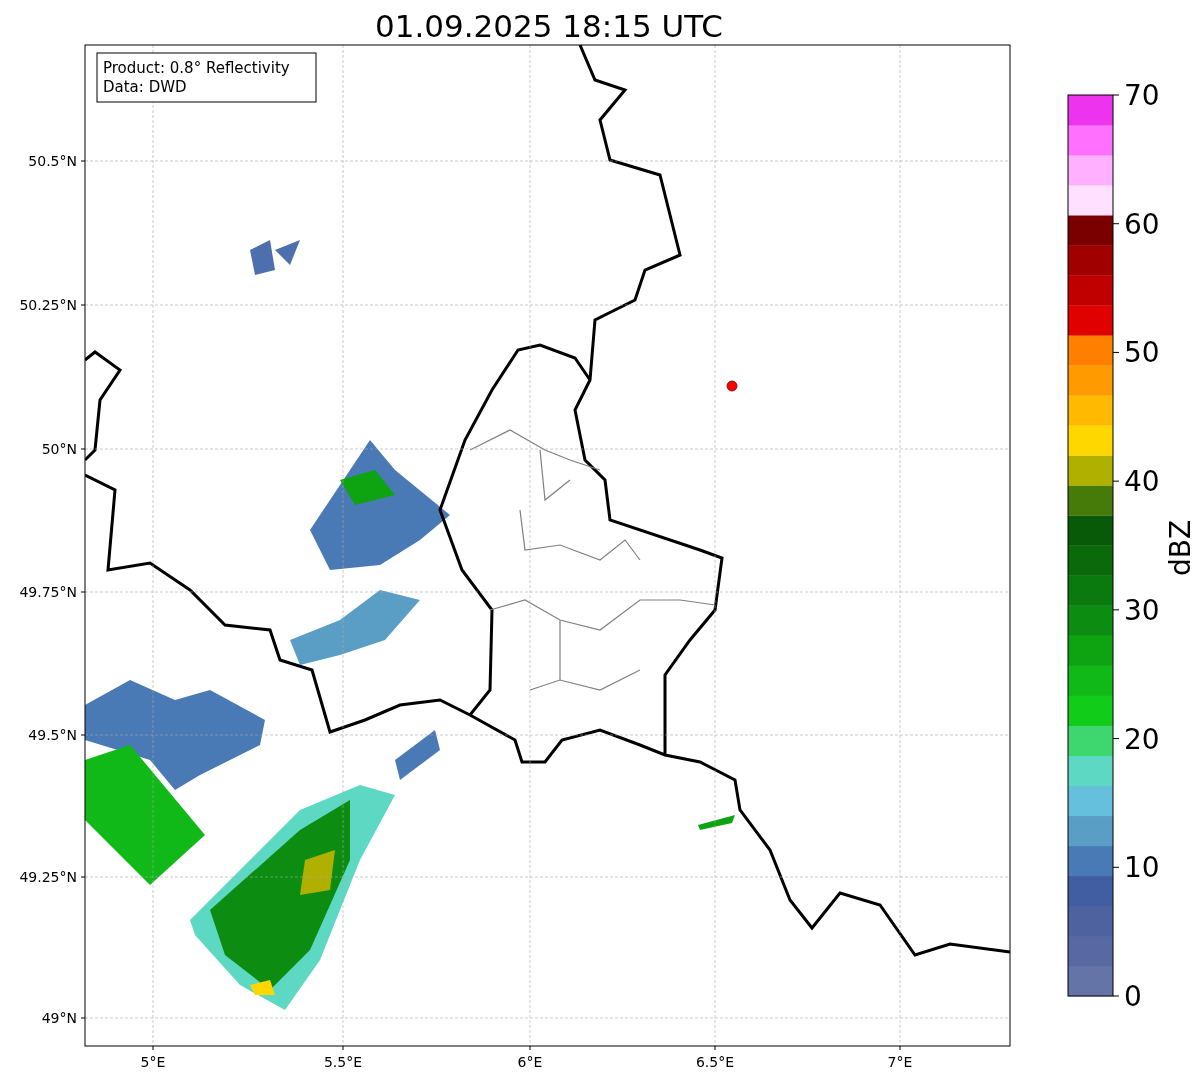 This screenshot has height=1081, width=1202. Describe the element at coordinates (549, 26) in the screenshot. I see `chart-title: 01.09.2025 18:15 UTC` at that location.